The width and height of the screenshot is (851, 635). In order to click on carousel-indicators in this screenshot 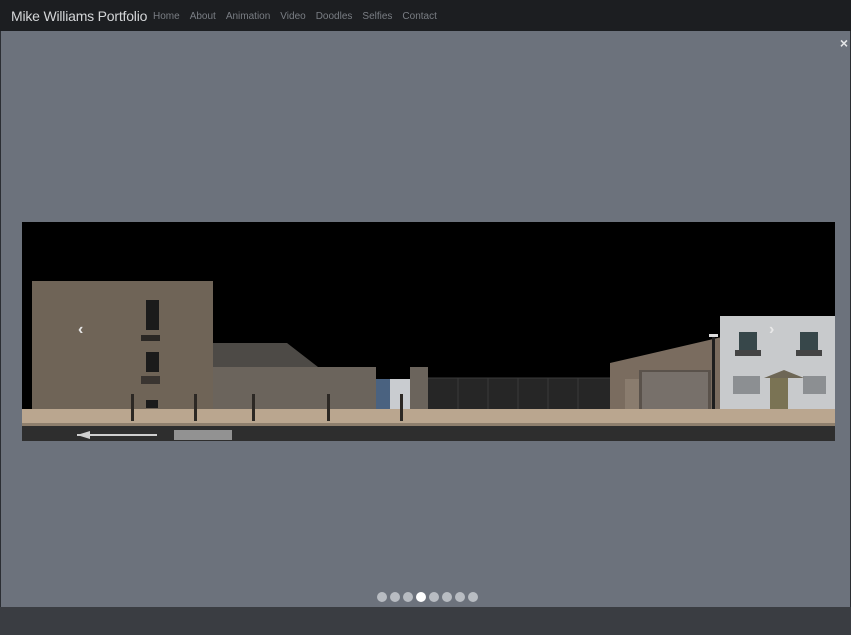, I will do `click(427, 597)`.